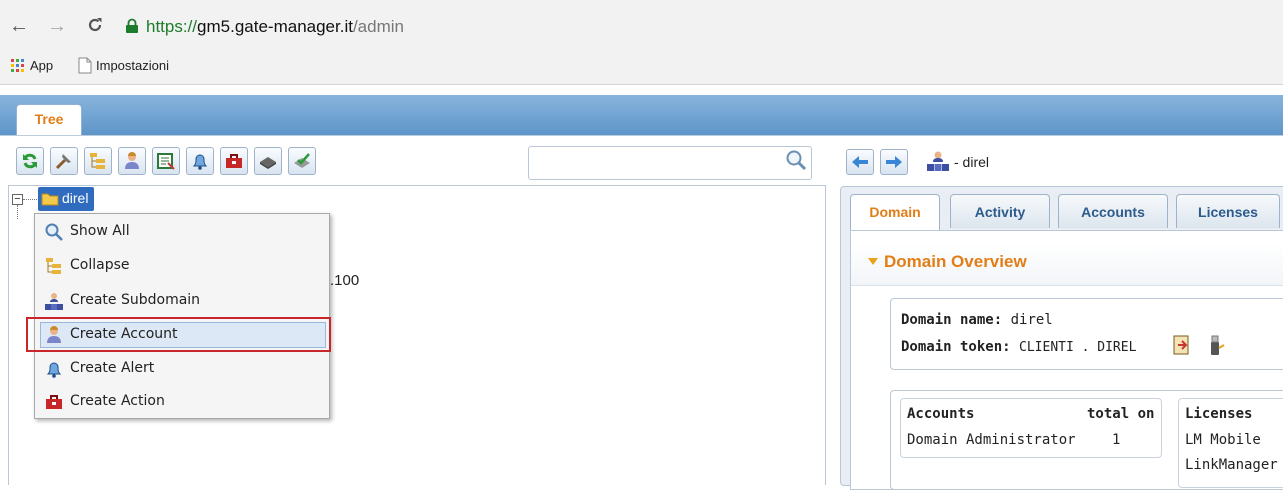 Image resolution: width=1283 pixels, height=490 pixels. I want to click on domain-name-label: Domain name:, so click(952, 320).